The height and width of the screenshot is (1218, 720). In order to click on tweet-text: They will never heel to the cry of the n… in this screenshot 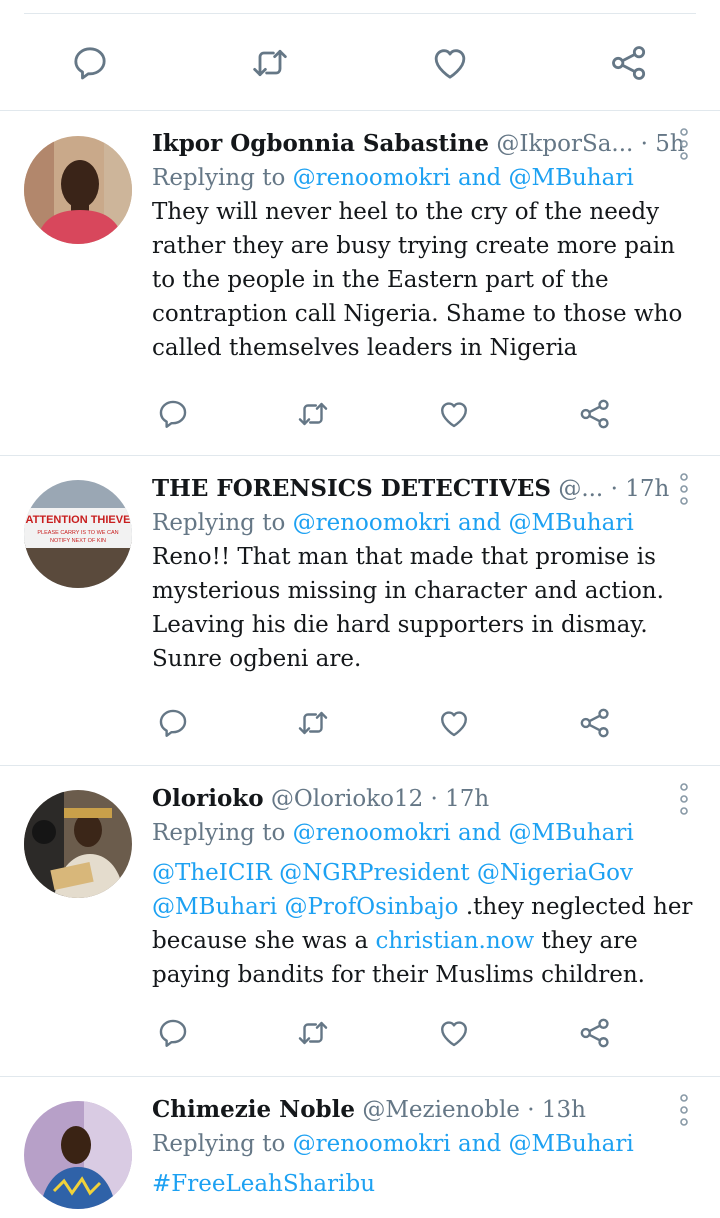, I will do `click(417, 280)`.